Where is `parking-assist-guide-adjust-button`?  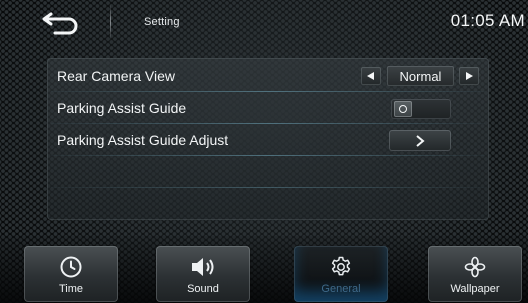
parking-assist-guide-adjust-button is located at coordinates (420, 140).